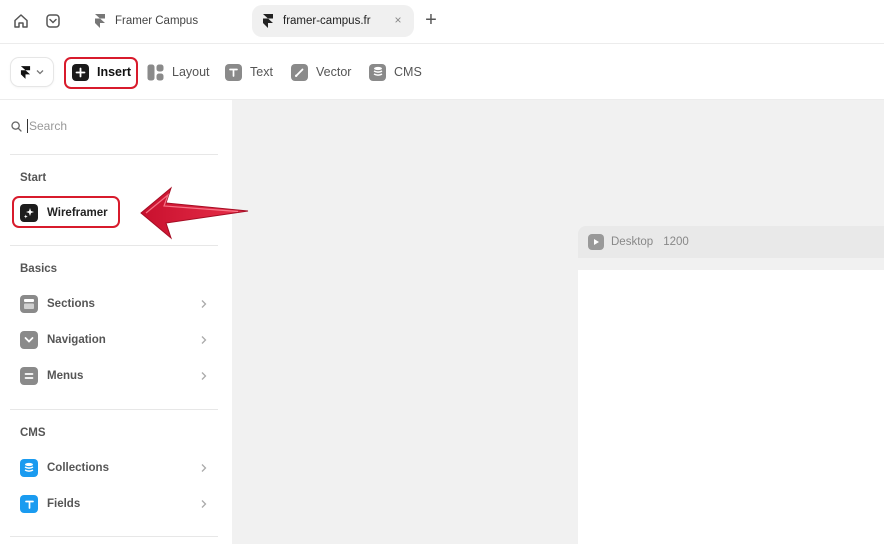 This screenshot has height=544, width=884. What do you see at coordinates (39, 269) in the screenshot?
I see `section-title-basics: Basics` at bounding box center [39, 269].